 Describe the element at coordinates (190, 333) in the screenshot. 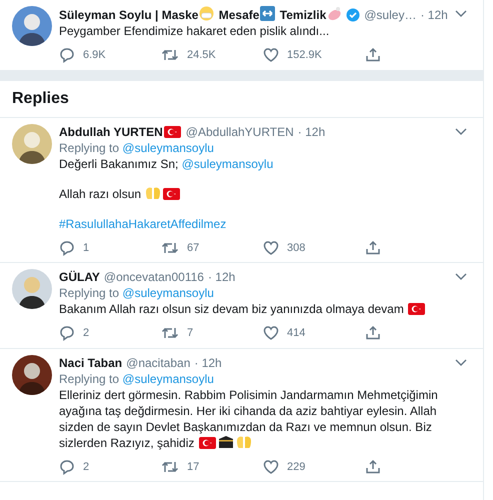

I see `action-count: 7` at that location.